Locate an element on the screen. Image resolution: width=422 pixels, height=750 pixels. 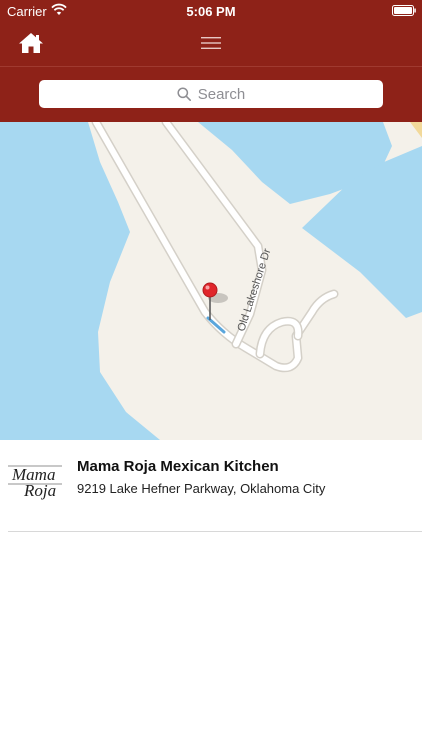
search-placeholder: Search is located at coordinates (221, 94).